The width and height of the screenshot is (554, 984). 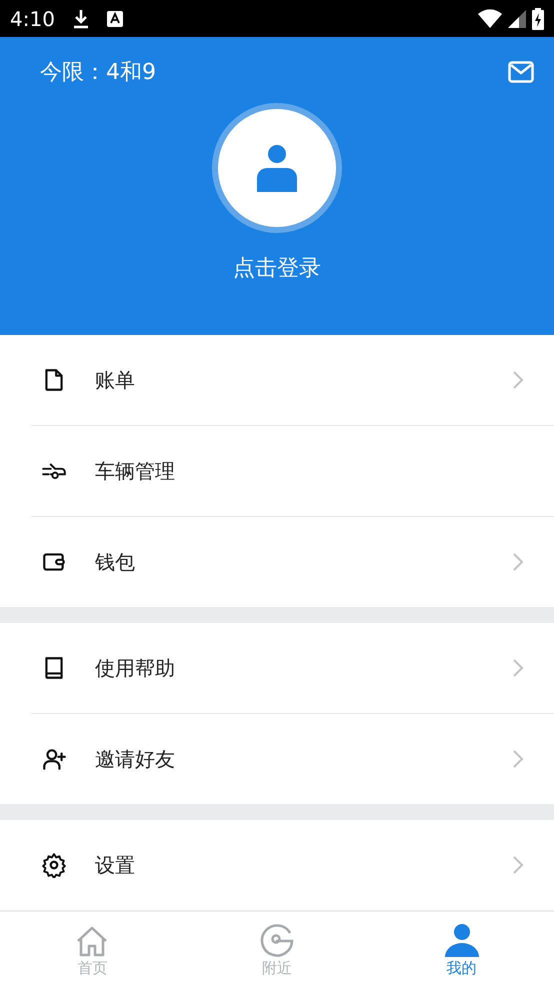 What do you see at coordinates (135, 759) in the screenshot?
I see `menu-label: 邀请好友` at bounding box center [135, 759].